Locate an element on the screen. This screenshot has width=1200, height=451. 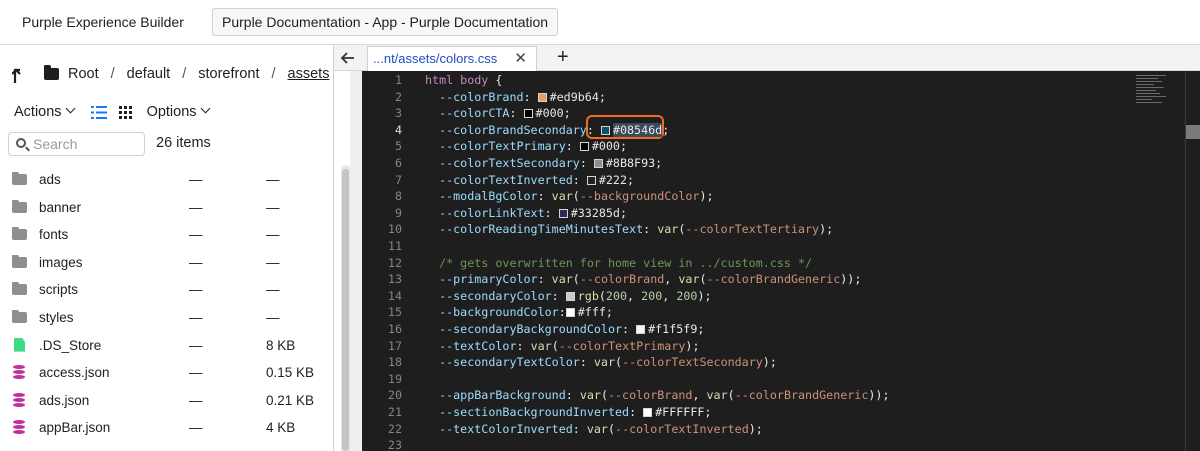
item-count: 26 items is located at coordinates (183, 143).